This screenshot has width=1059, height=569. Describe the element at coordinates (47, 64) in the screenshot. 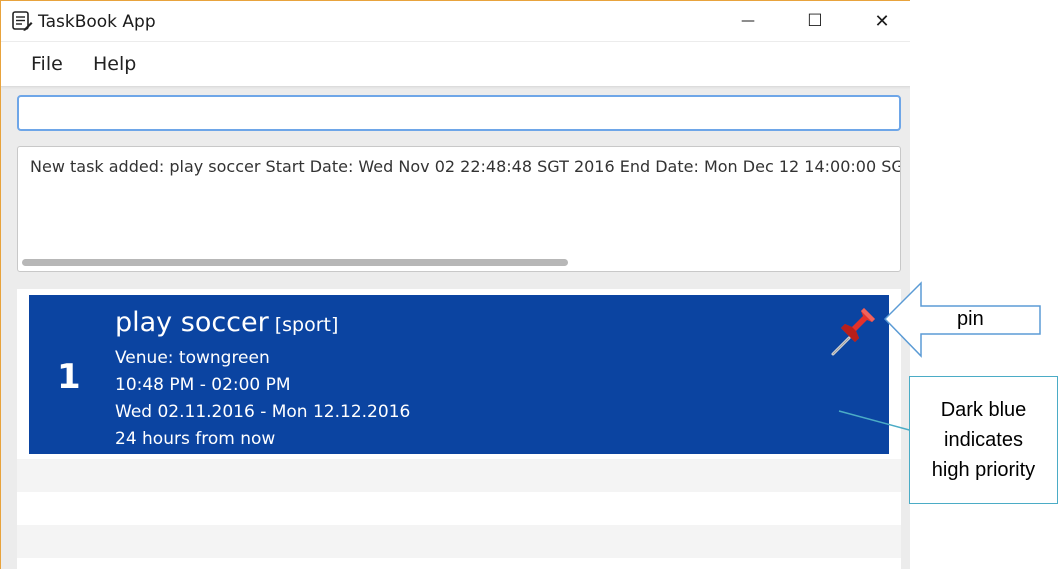

I see `menu-file: File` at that location.